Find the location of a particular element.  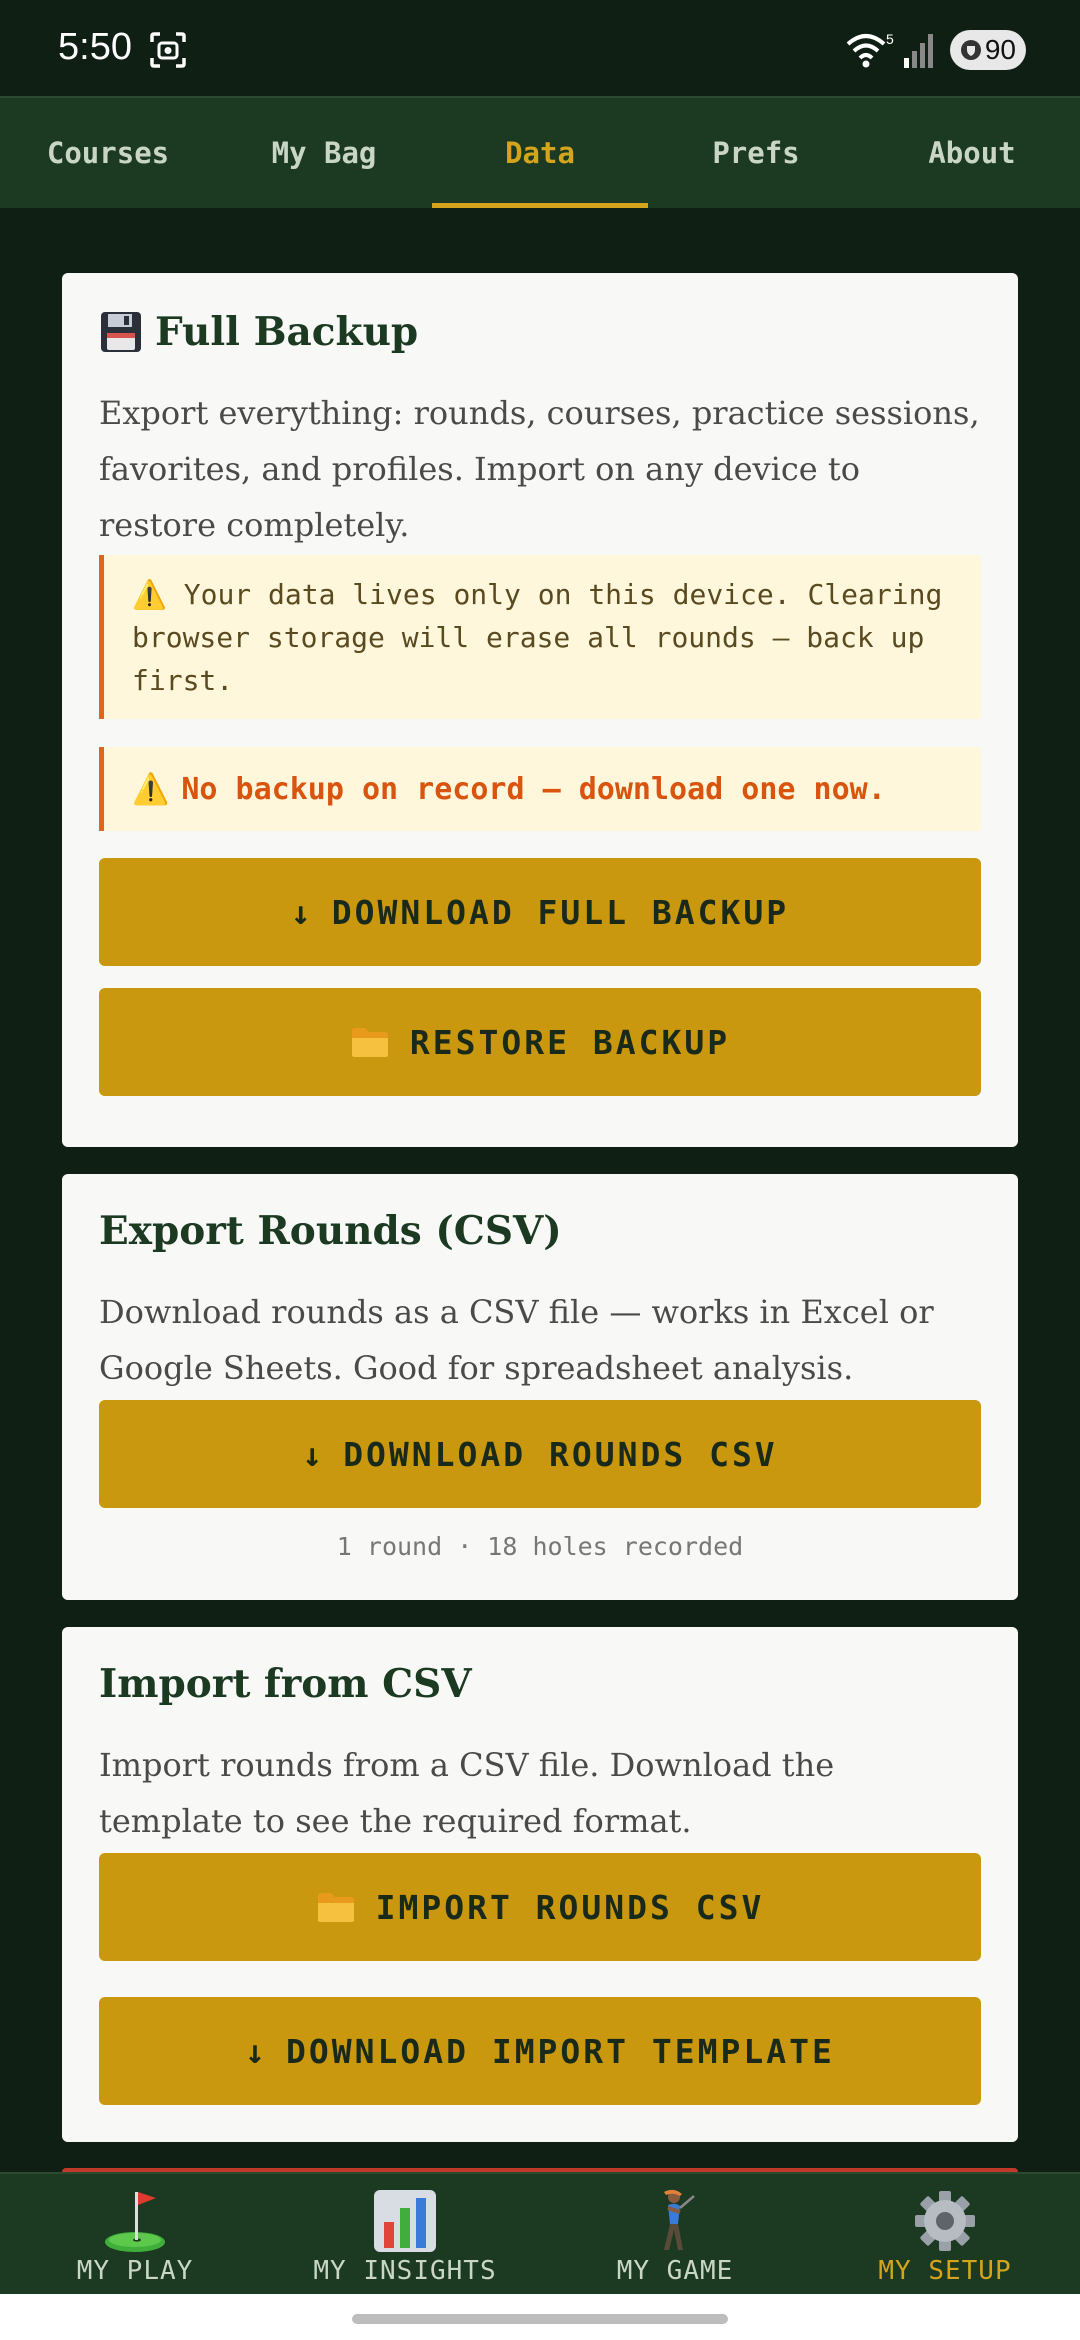

nav-my-game-label: MY GAME is located at coordinates (675, 2271).